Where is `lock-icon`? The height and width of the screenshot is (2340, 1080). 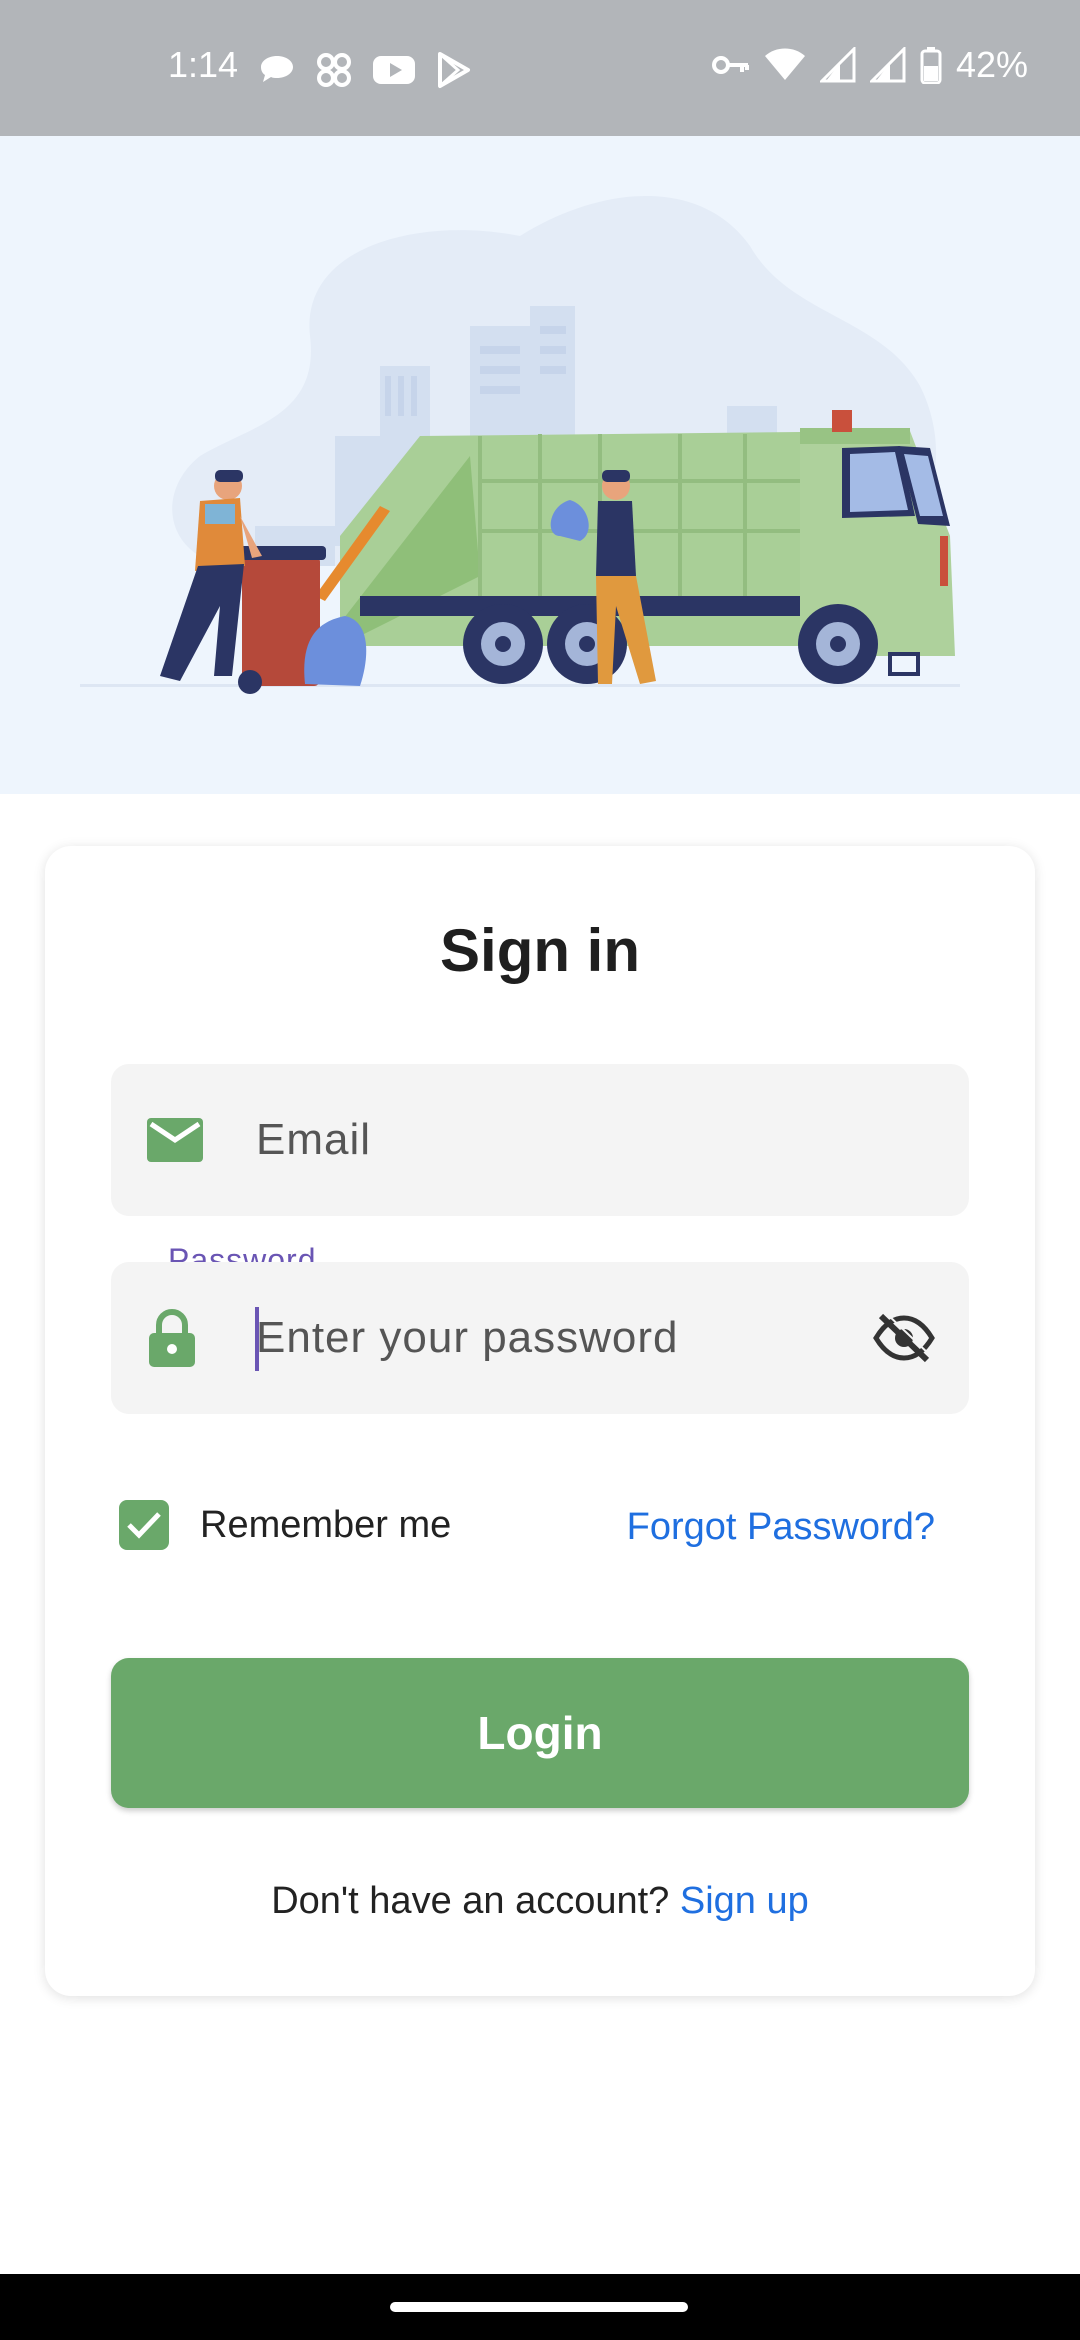 lock-icon is located at coordinates (172, 1338).